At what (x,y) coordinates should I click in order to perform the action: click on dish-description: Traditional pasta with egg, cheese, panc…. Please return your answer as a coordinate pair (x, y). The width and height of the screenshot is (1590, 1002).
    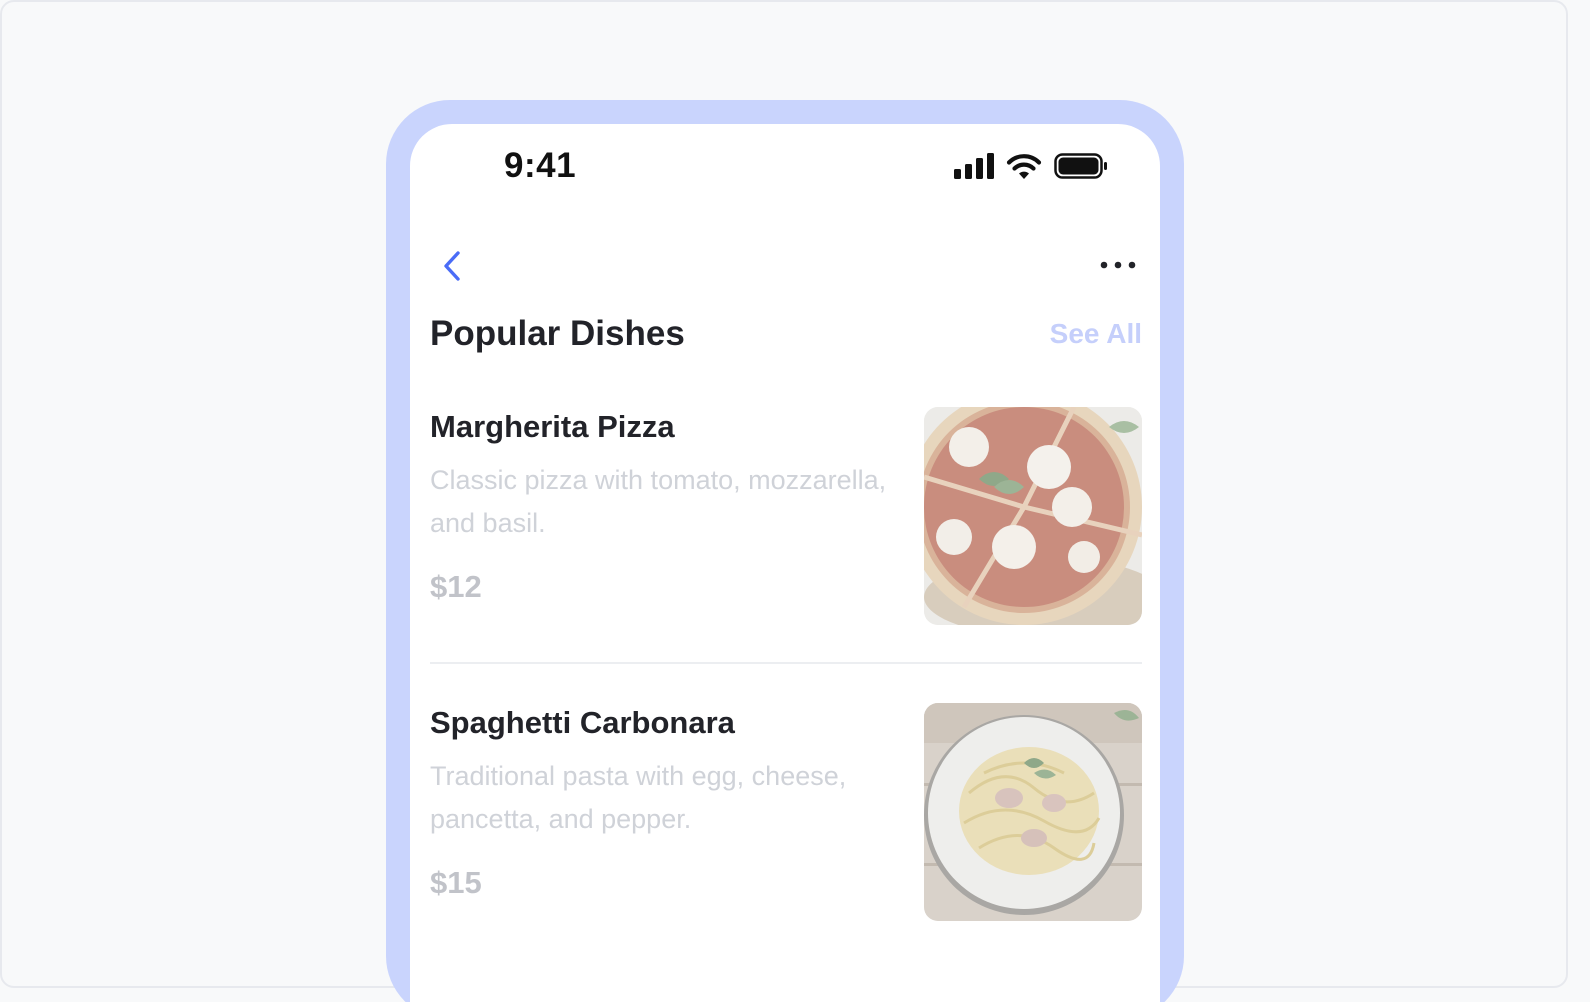
    Looking at the image, I should click on (638, 797).